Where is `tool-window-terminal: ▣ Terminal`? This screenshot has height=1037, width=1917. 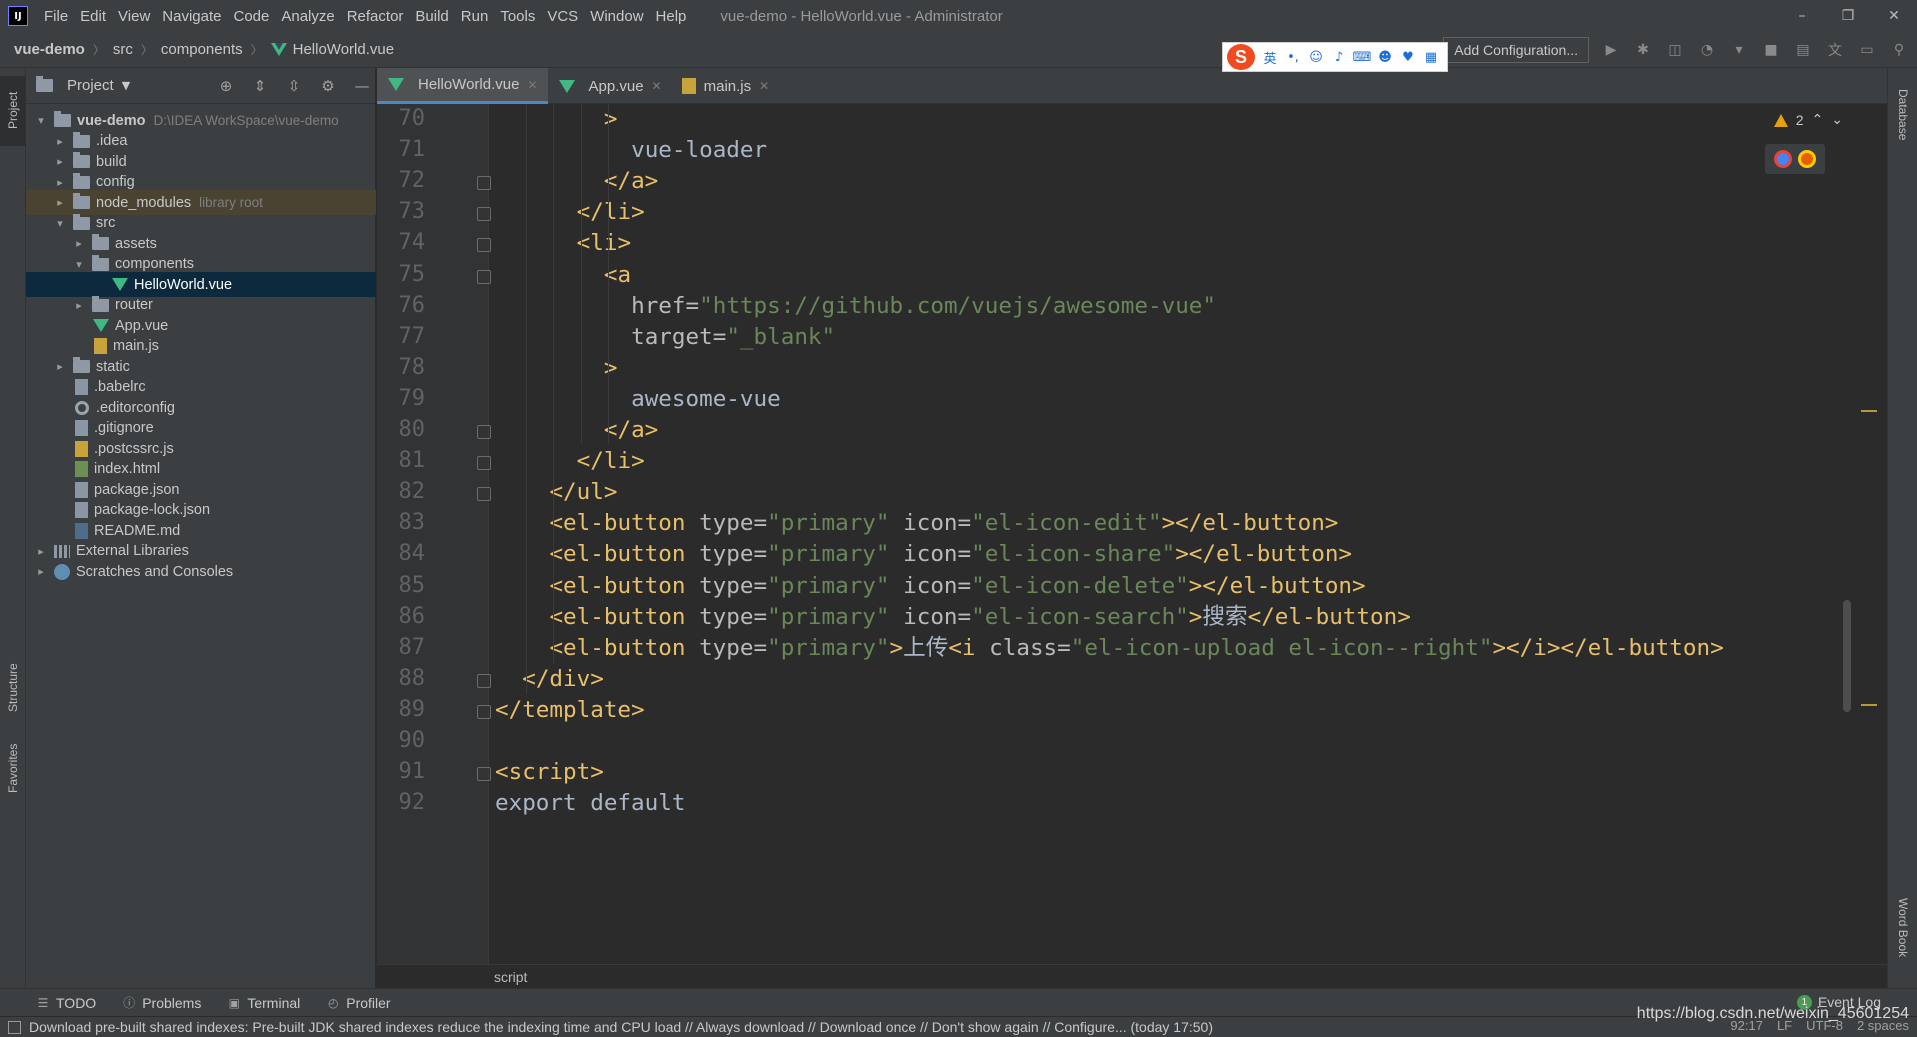 tool-window-terminal: ▣ Terminal is located at coordinates (264, 1003).